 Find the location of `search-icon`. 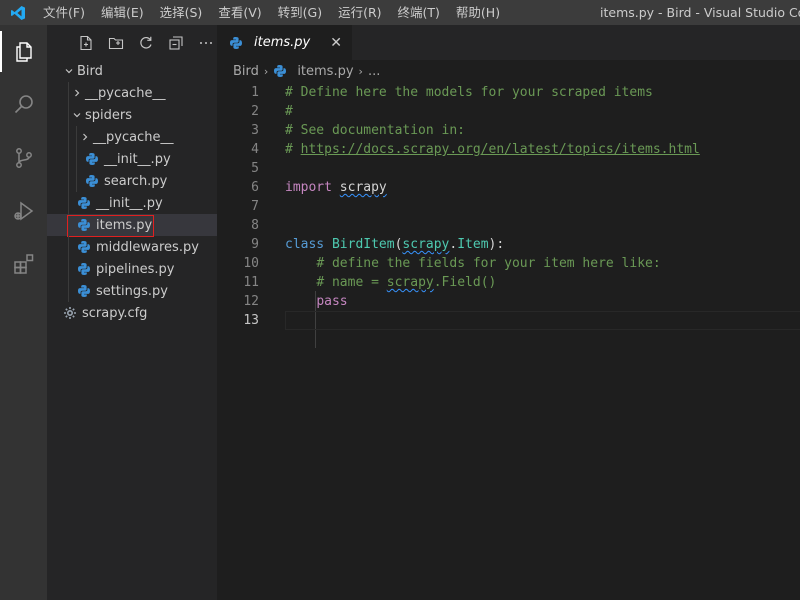

search-icon is located at coordinates (23, 104).